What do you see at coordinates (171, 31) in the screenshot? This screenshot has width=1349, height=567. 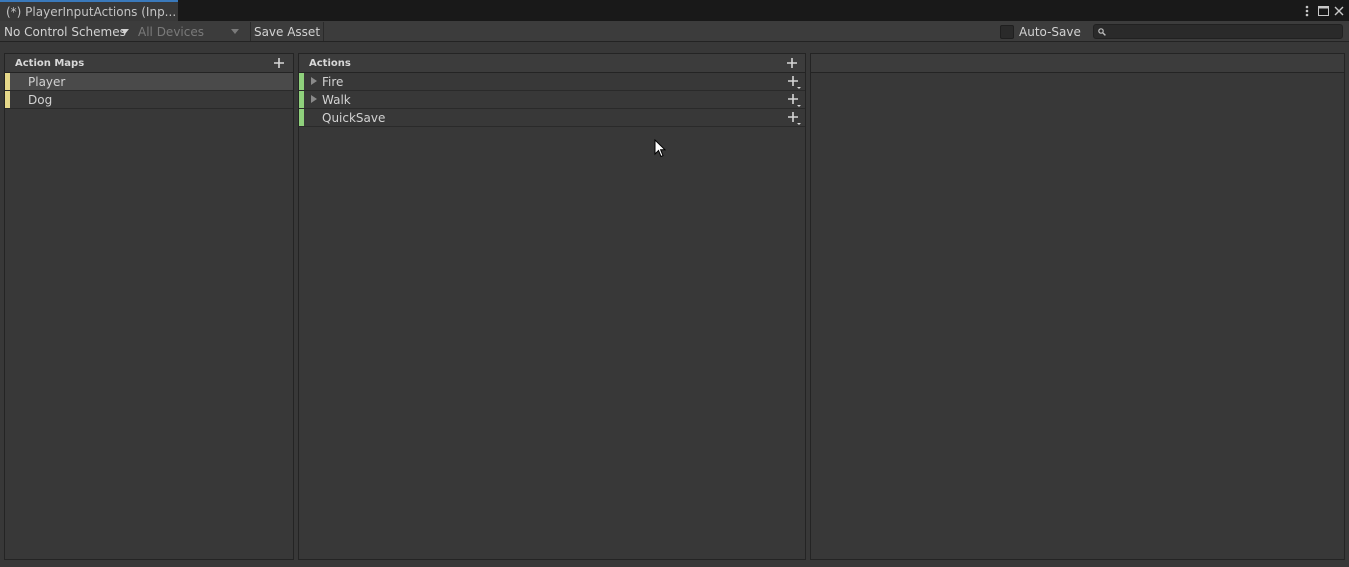 I see `devices-label: All Devices` at bounding box center [171, 31].